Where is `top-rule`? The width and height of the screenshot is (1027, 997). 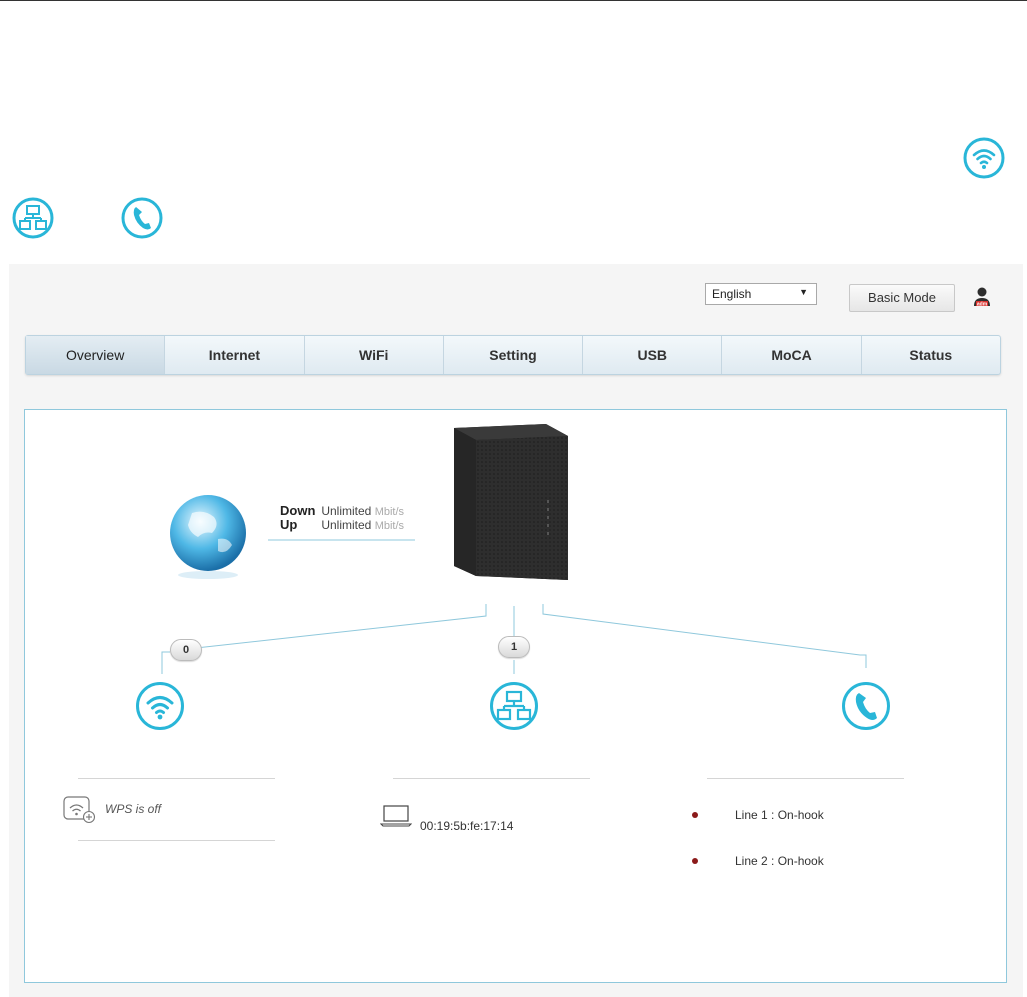 top-rule is located at coordinates (513, 0).